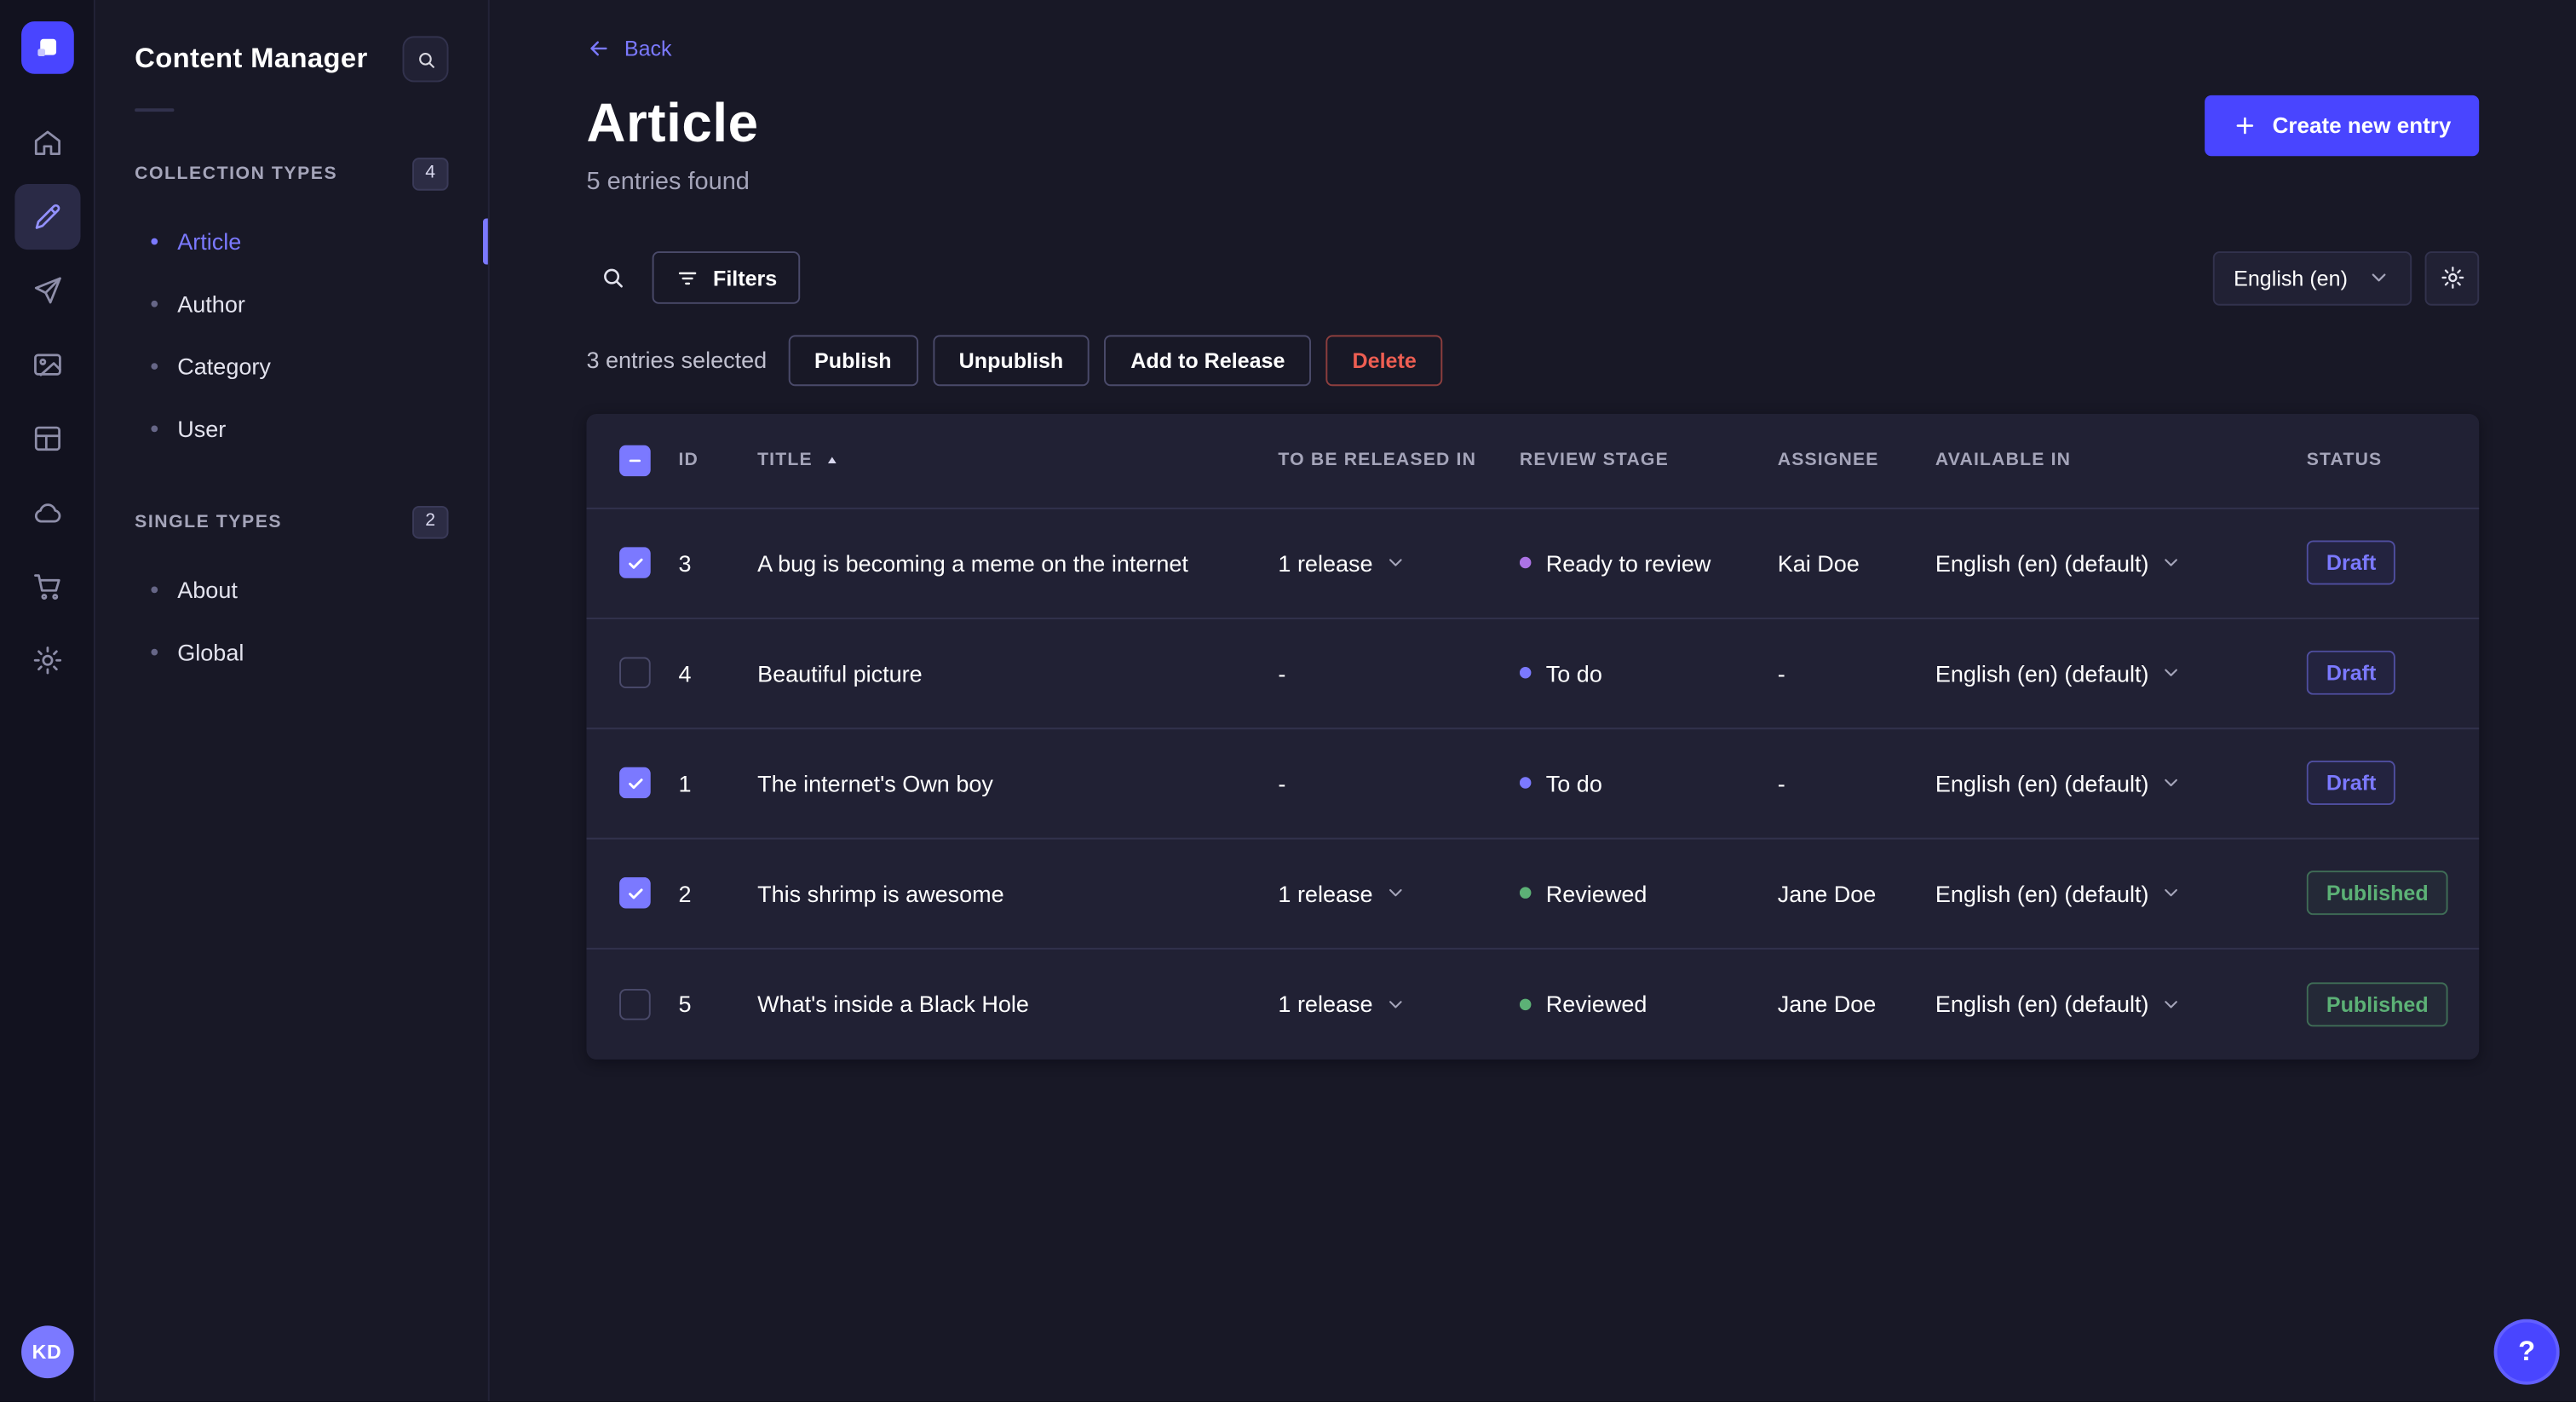  What do you see at coordinates (2004, 461) in the screenshot?
I see `col-header-available-in: AVAILABLE IN` at bounding box center [2004, 461].